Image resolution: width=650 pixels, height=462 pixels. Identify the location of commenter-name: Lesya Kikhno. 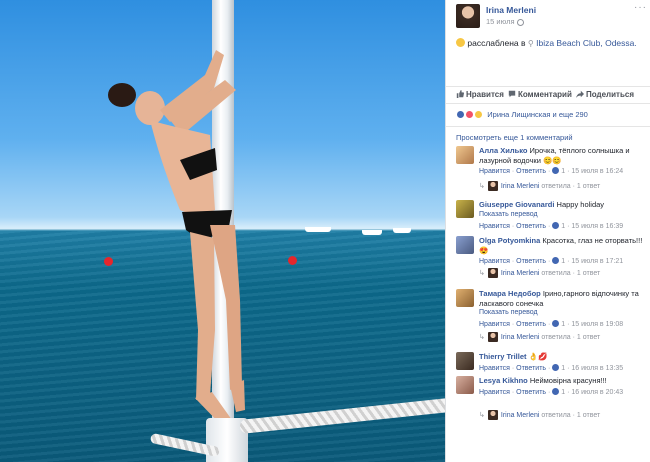
(503, 380).